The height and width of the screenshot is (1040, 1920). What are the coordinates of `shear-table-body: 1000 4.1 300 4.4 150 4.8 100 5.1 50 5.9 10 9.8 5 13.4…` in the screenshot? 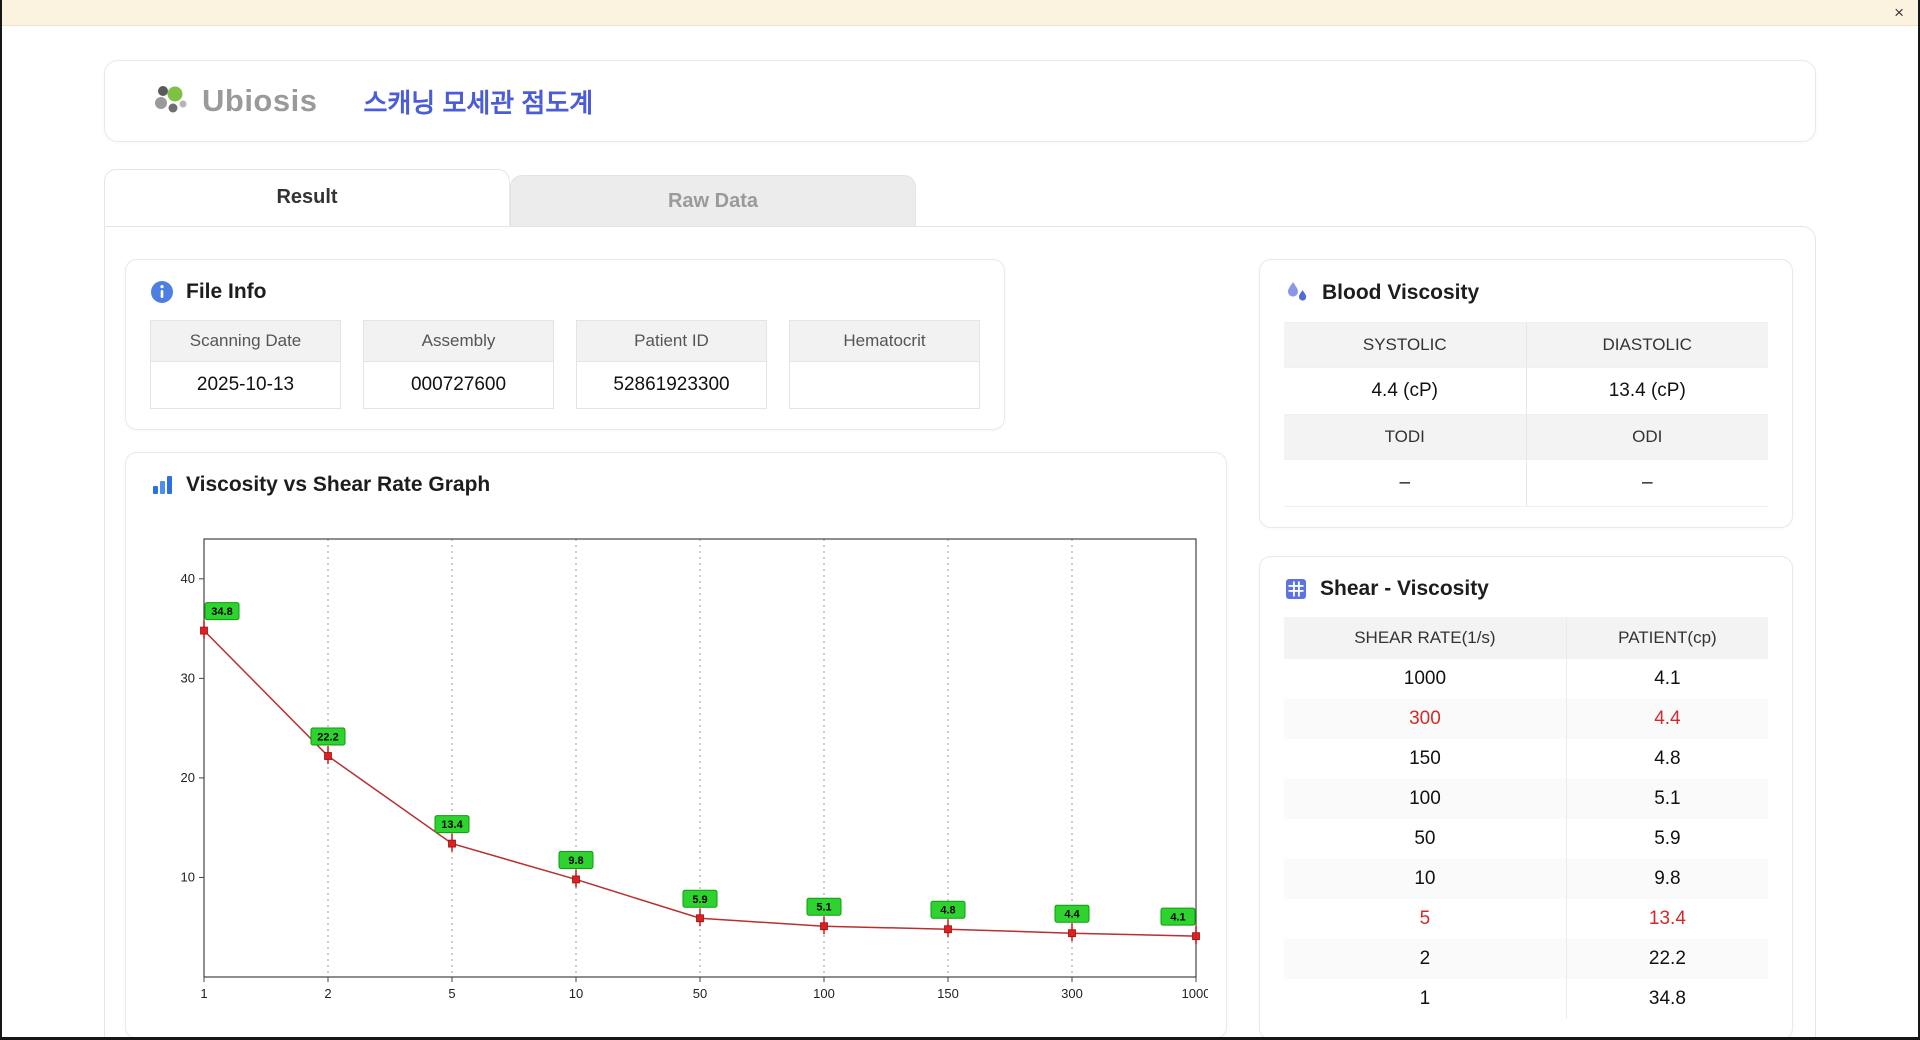 It's located at (1526, 839).